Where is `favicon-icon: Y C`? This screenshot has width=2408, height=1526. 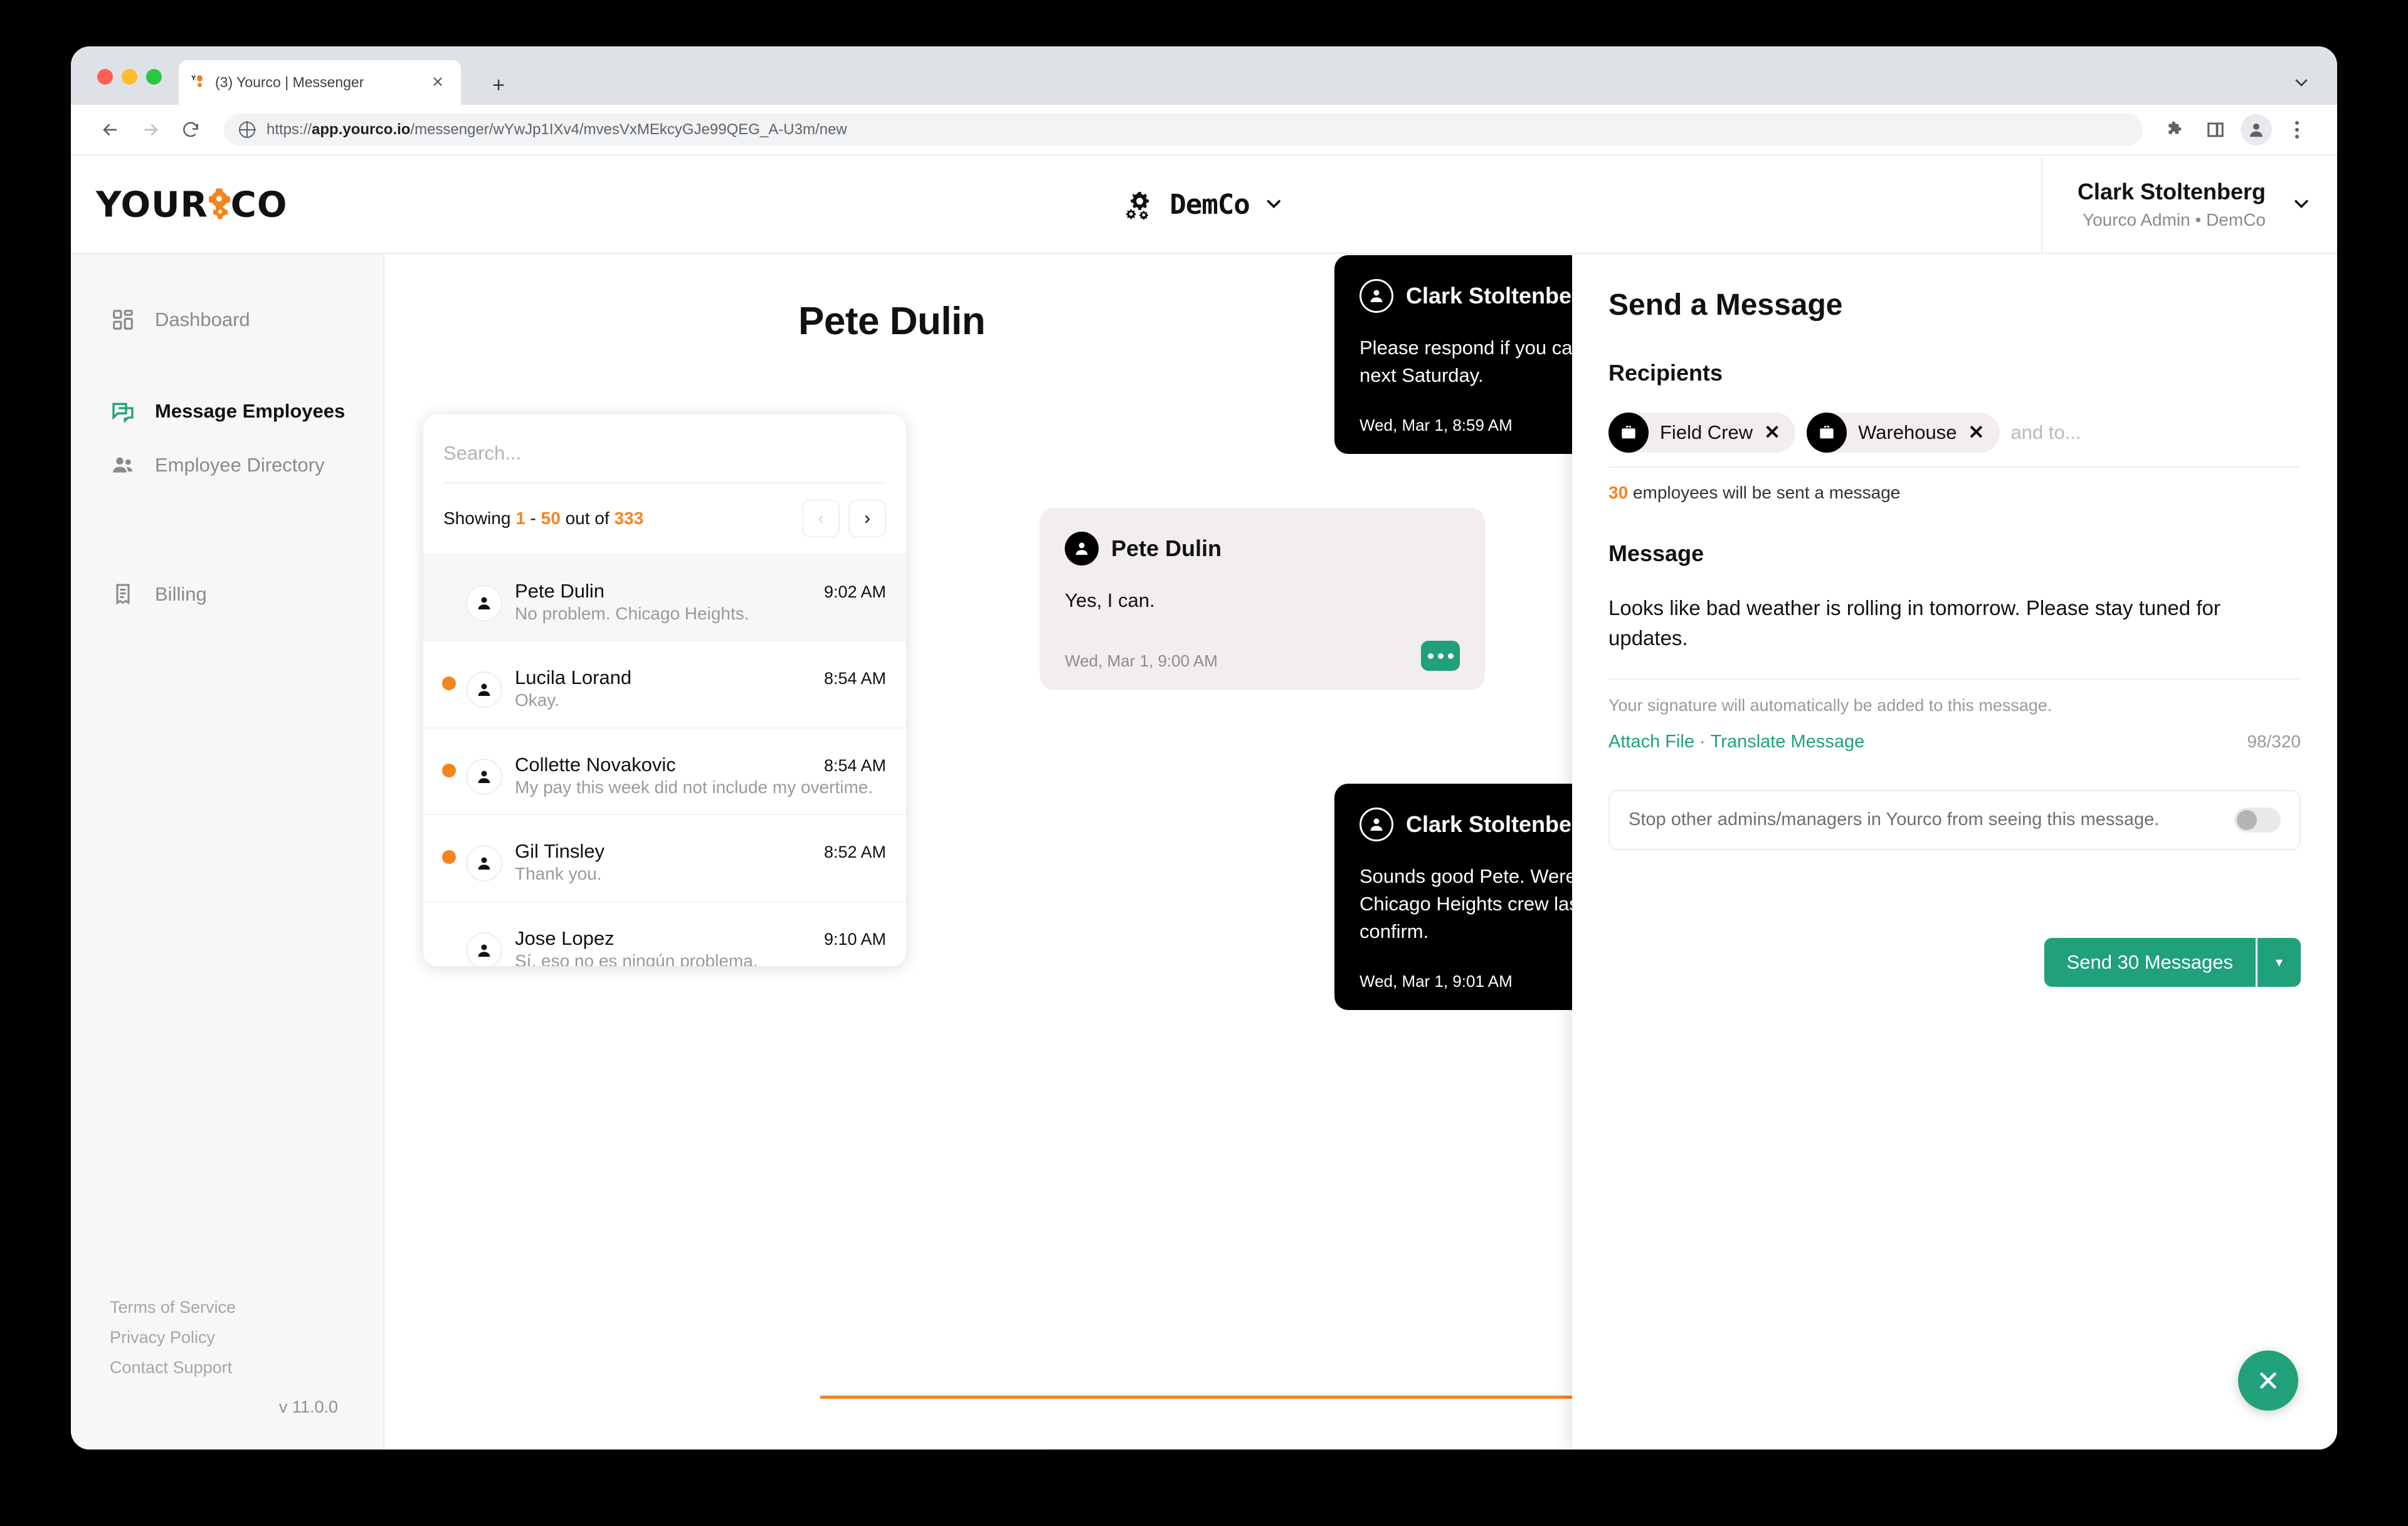 favicon-icon: Y C is located at coordinates (199, 83).